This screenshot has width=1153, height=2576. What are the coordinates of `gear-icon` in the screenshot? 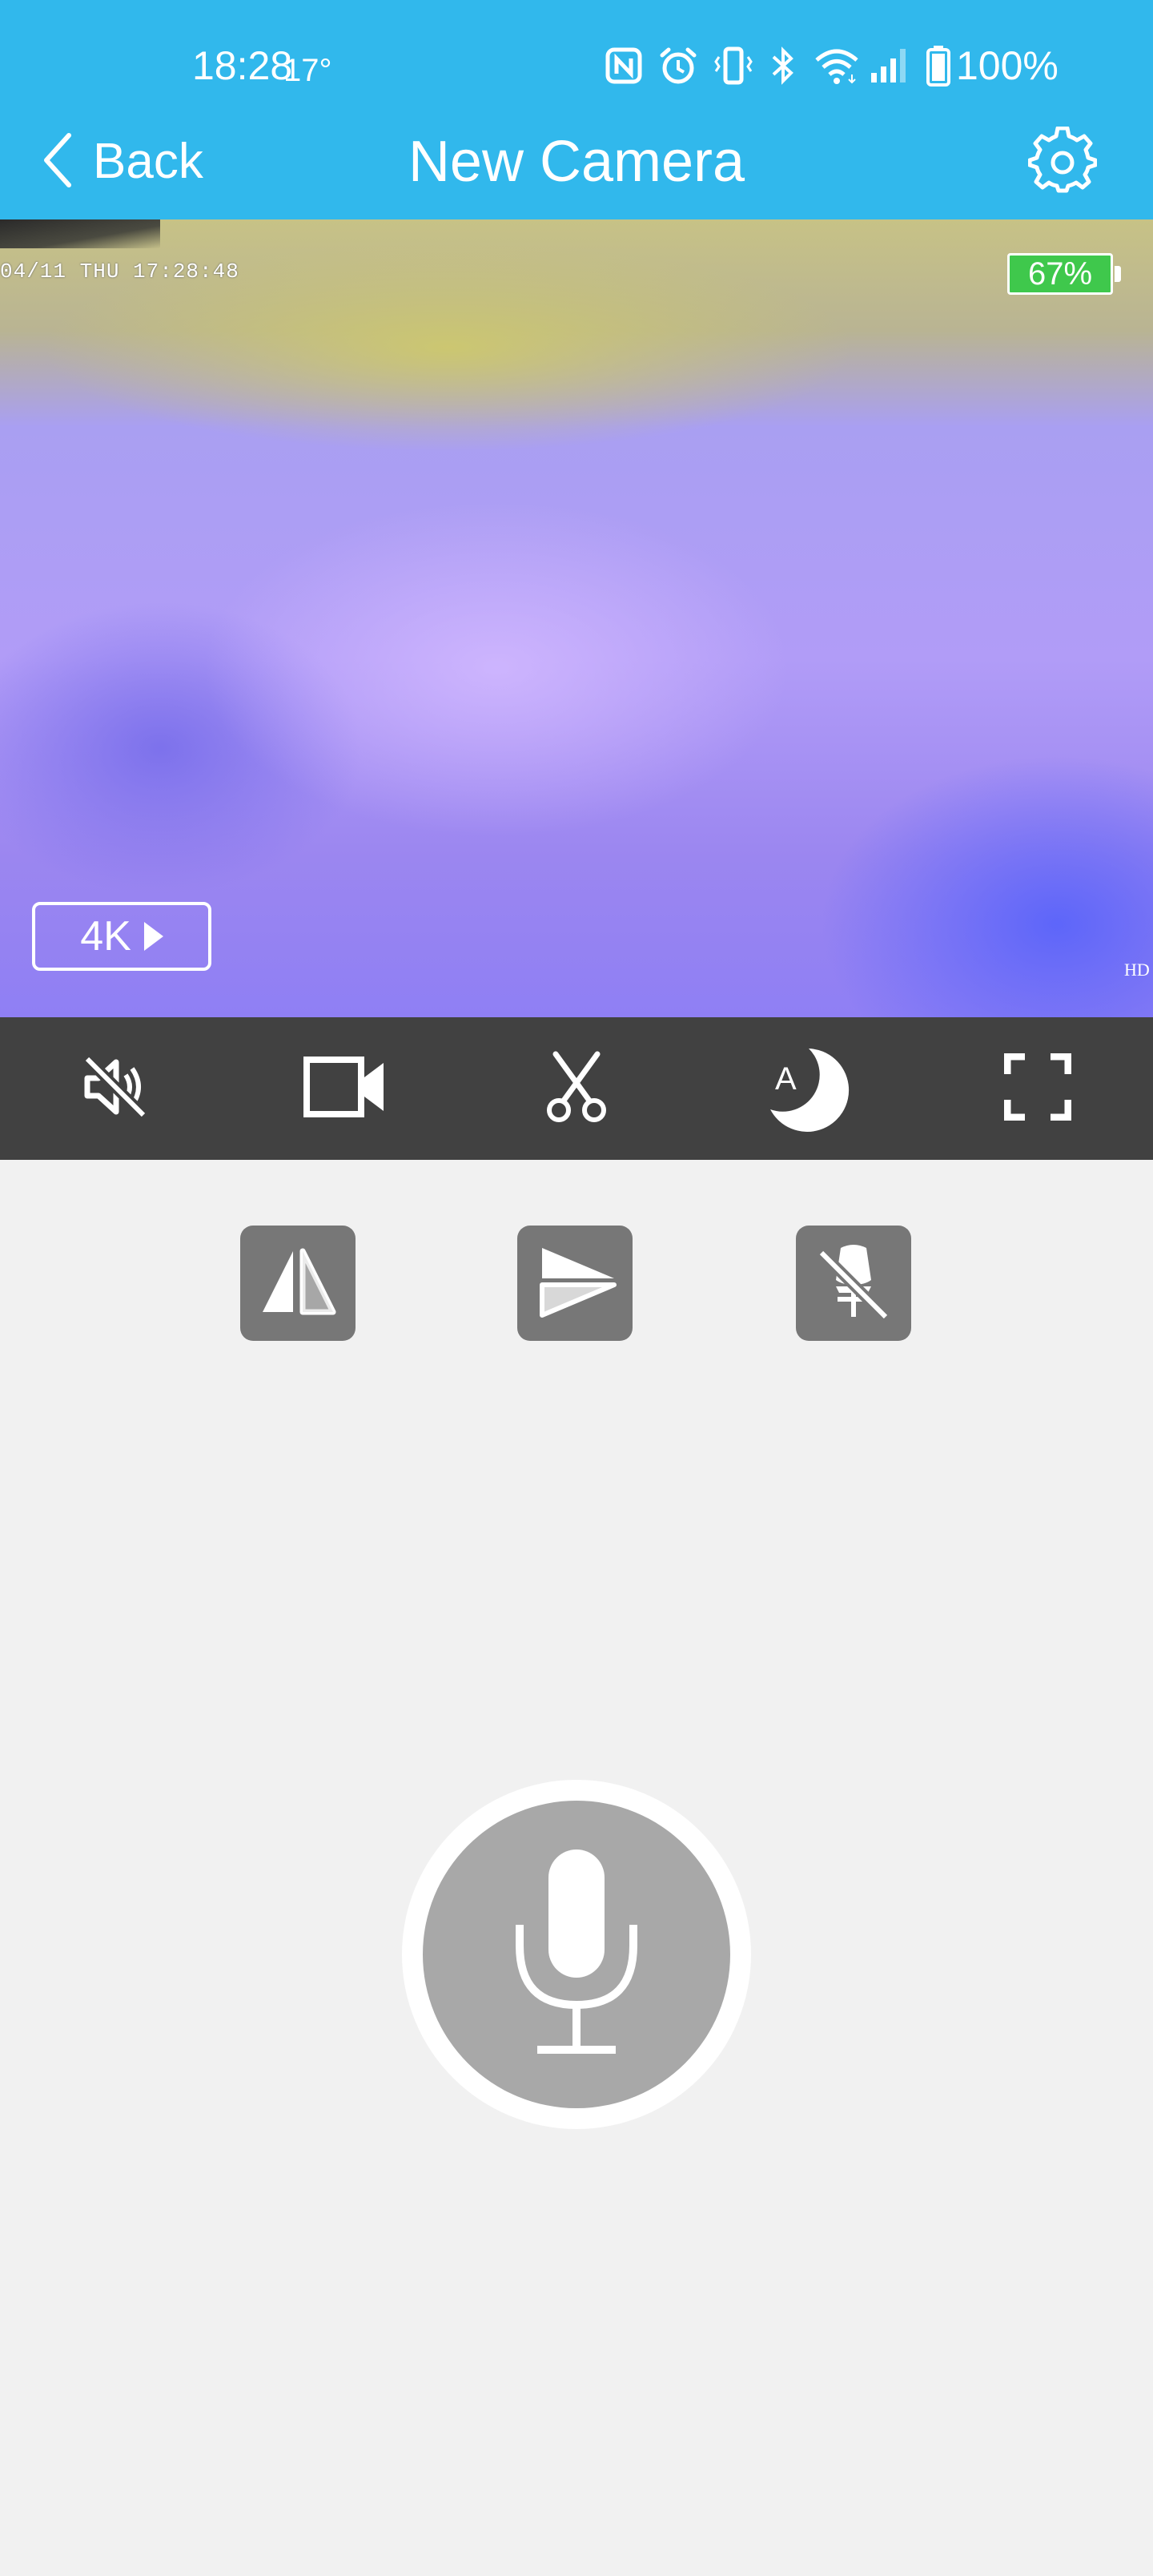 It's located at (1062, 163).